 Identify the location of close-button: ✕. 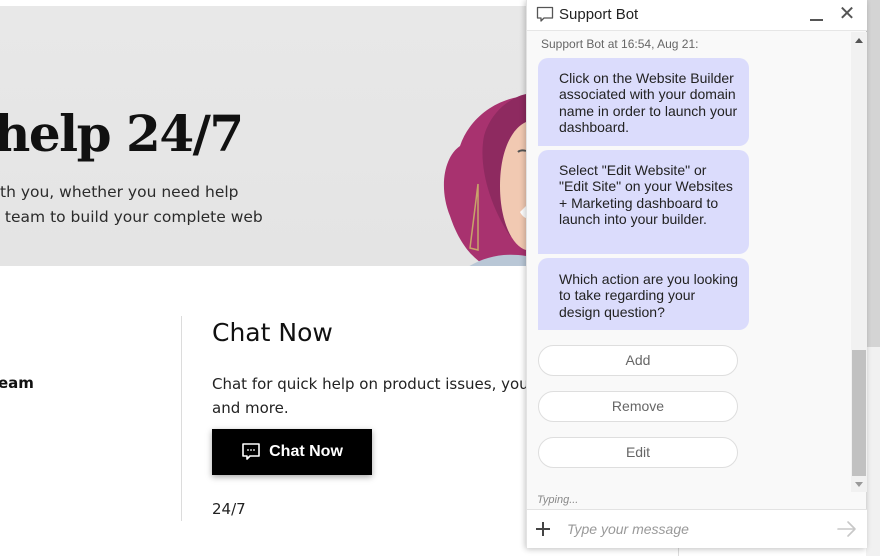
(847, 14).